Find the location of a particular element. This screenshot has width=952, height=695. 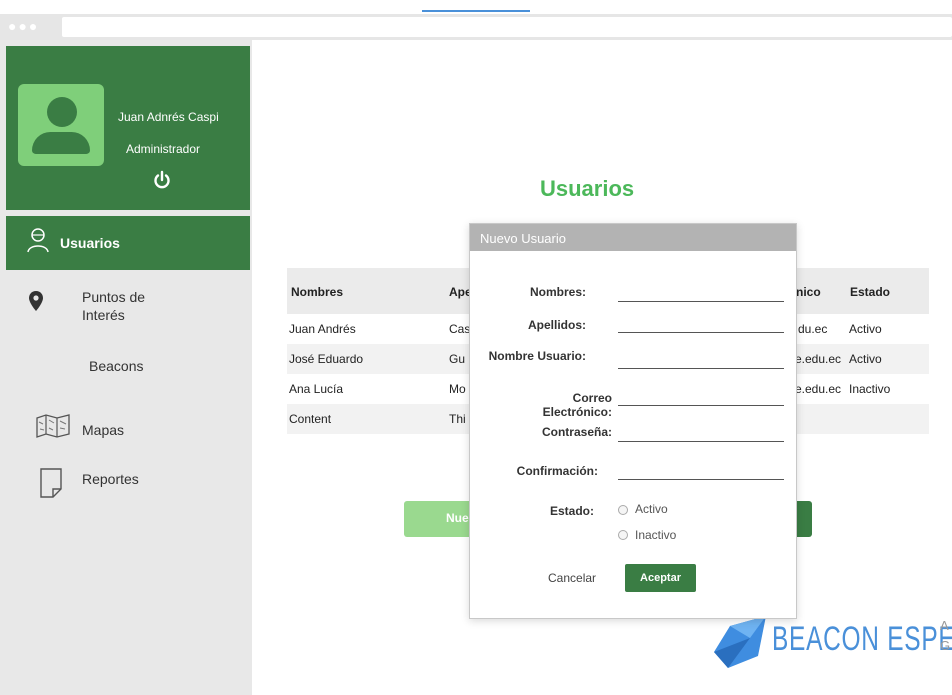

sidebar-item-mapas: Mapas is located at coordinates (128, 429).